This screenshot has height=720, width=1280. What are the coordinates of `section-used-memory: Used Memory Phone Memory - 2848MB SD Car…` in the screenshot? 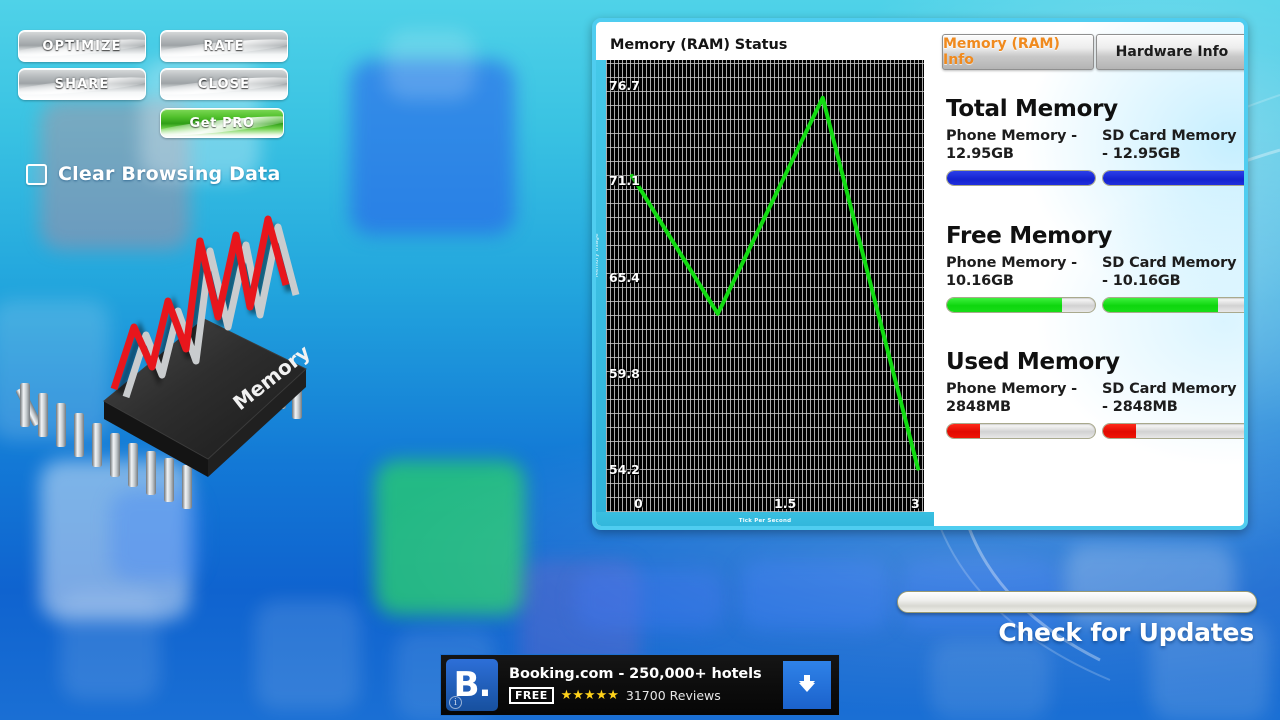 It's located at (1095, 394).